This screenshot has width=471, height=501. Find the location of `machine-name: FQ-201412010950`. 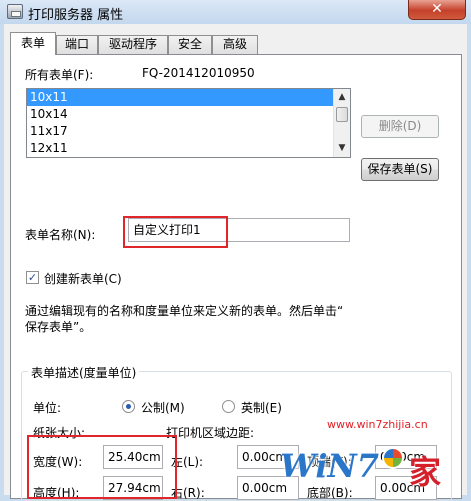

machine-name: FQ-201412010950 is located at coordinates (198, 73).